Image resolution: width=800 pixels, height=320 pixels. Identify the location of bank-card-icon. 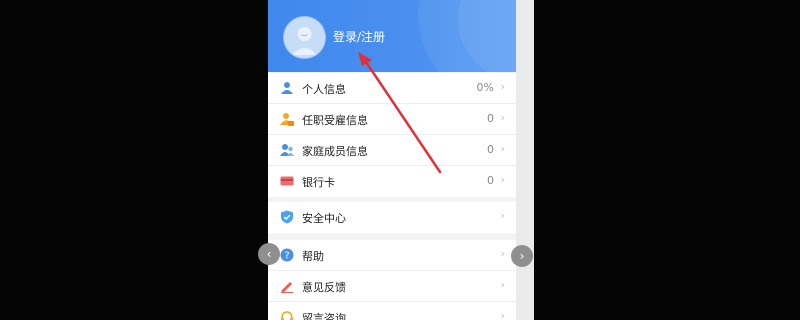
(287, 181).